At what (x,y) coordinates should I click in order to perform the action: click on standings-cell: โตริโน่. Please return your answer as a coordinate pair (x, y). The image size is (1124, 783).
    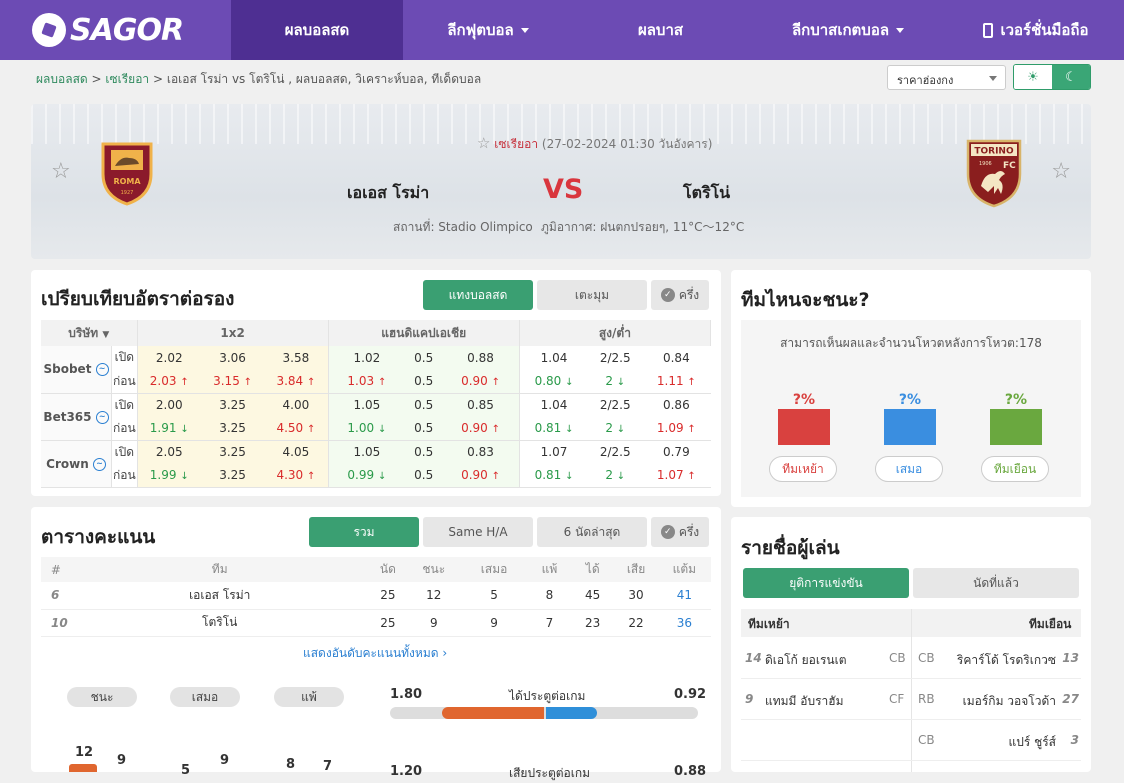
    Looking at the image, I should click on (219, 623).